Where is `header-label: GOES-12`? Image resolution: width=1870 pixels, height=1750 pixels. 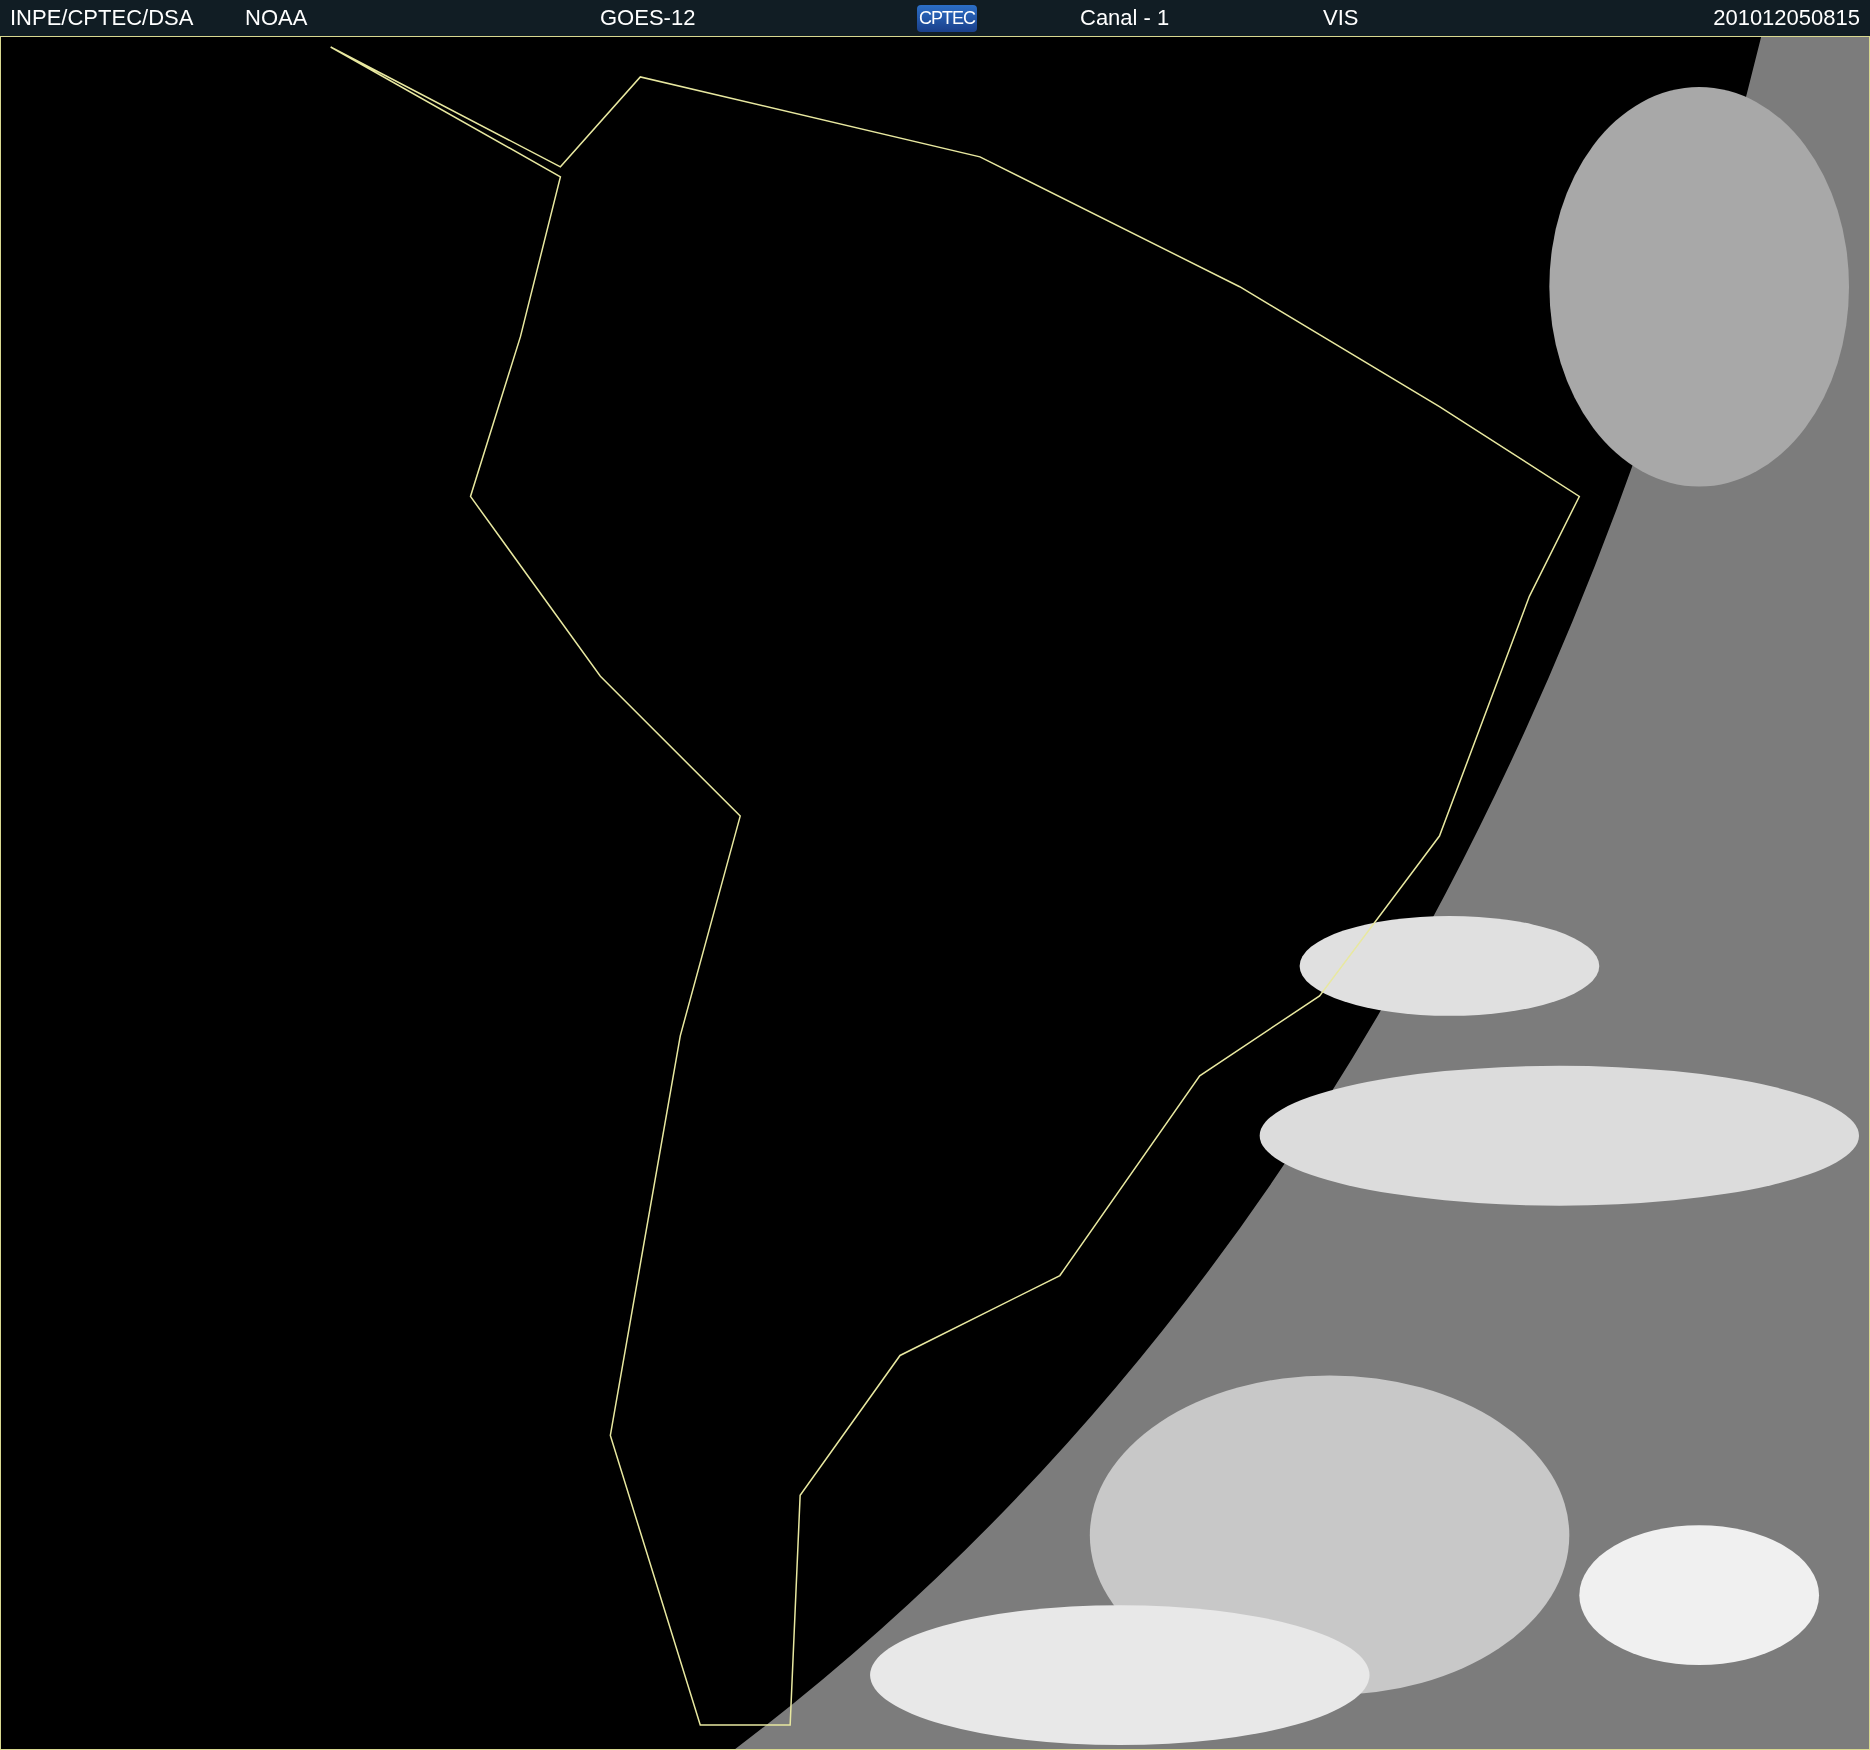 header-label: GOES-12 is located at coordinates (648, 17).